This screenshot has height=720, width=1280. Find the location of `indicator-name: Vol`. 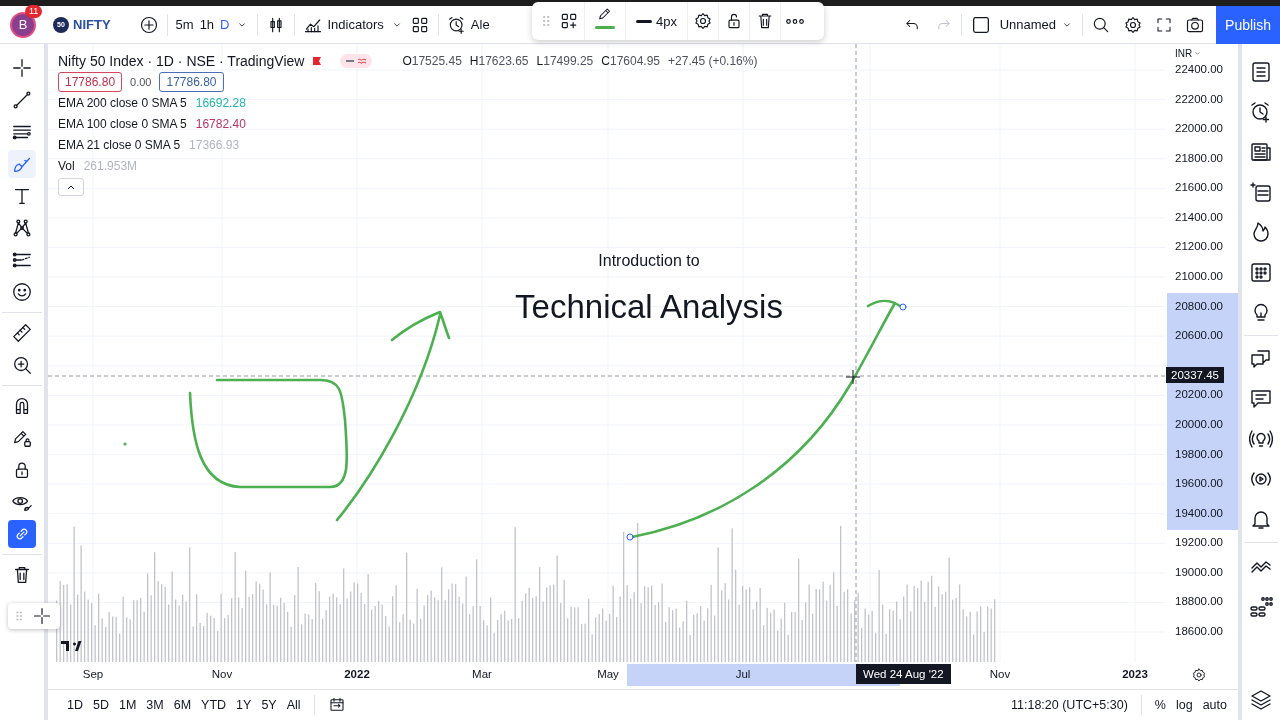

indicator-name: Vol is located at coordinates (66, 165).